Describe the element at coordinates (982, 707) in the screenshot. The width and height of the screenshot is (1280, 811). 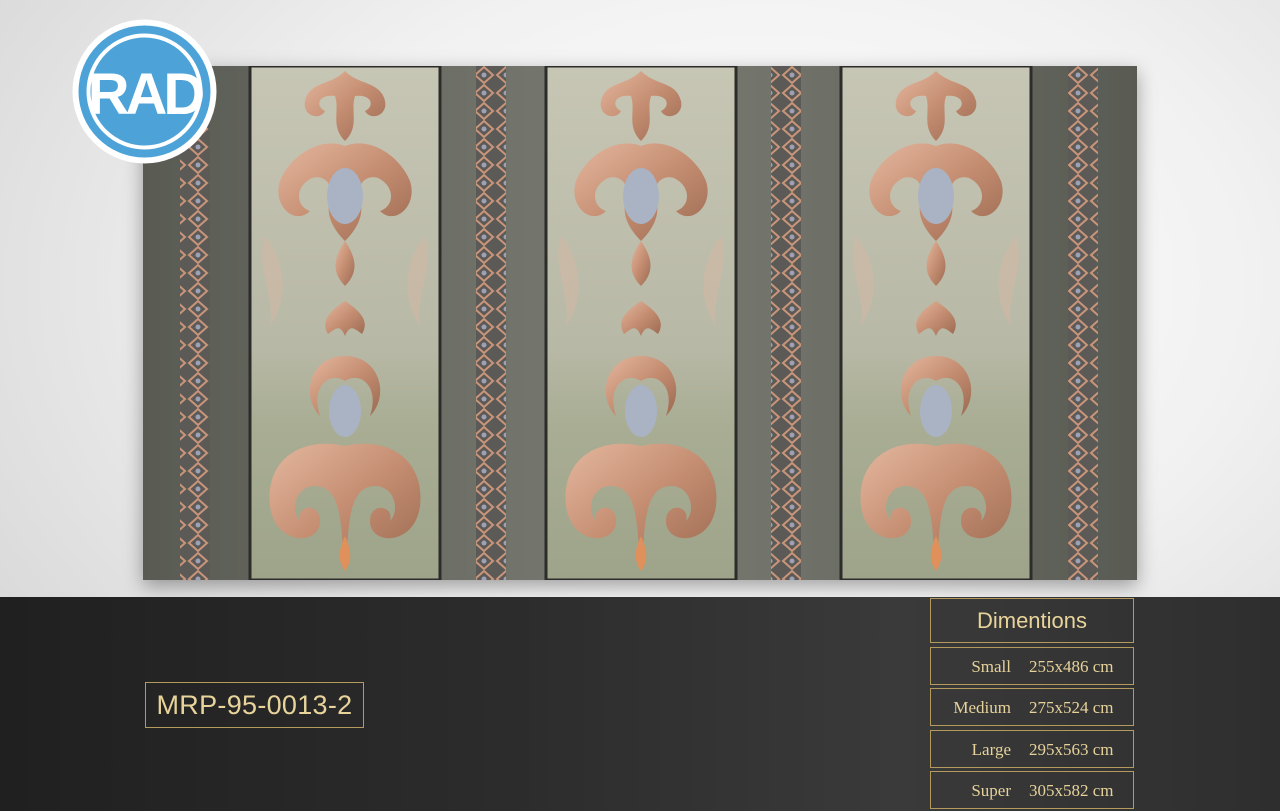
I see `dimension-name: Medium` at that location.